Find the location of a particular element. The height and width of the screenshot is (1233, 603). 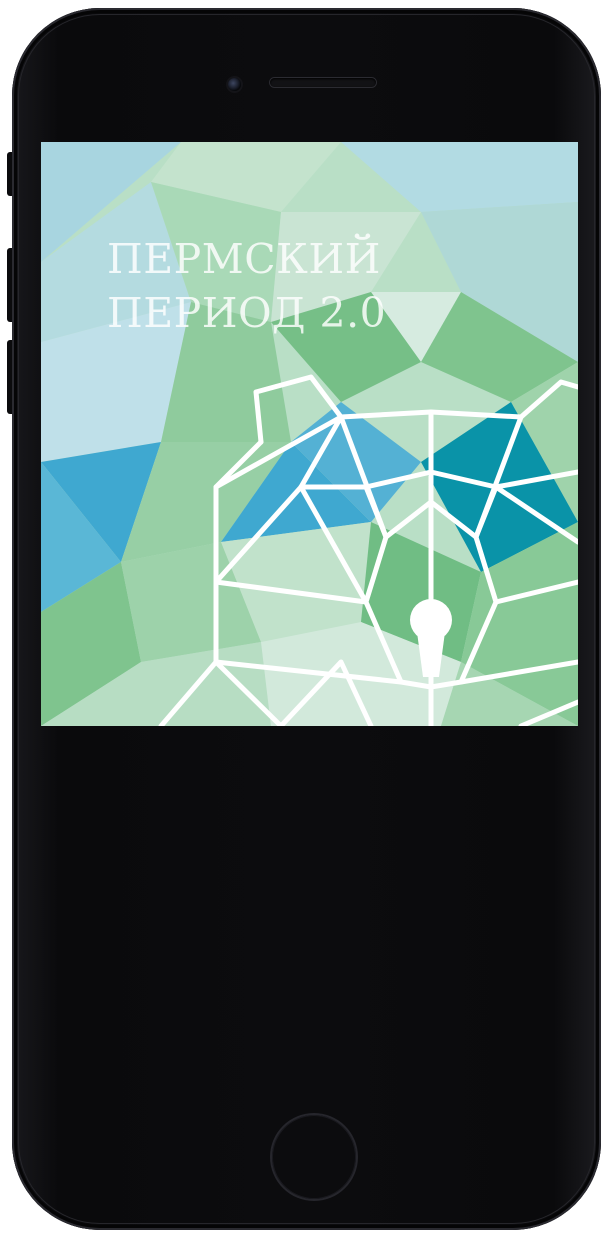

front-camera is located at coordinates (234, 84).